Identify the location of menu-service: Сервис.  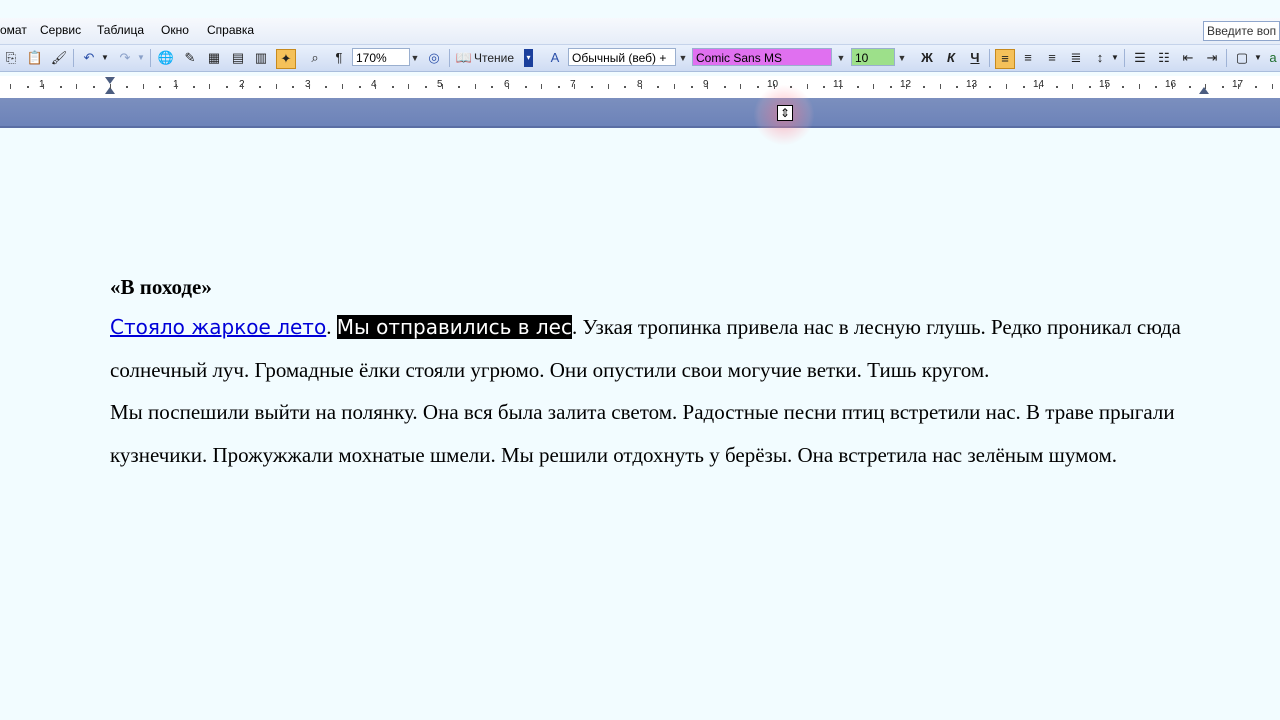
(60, 30).